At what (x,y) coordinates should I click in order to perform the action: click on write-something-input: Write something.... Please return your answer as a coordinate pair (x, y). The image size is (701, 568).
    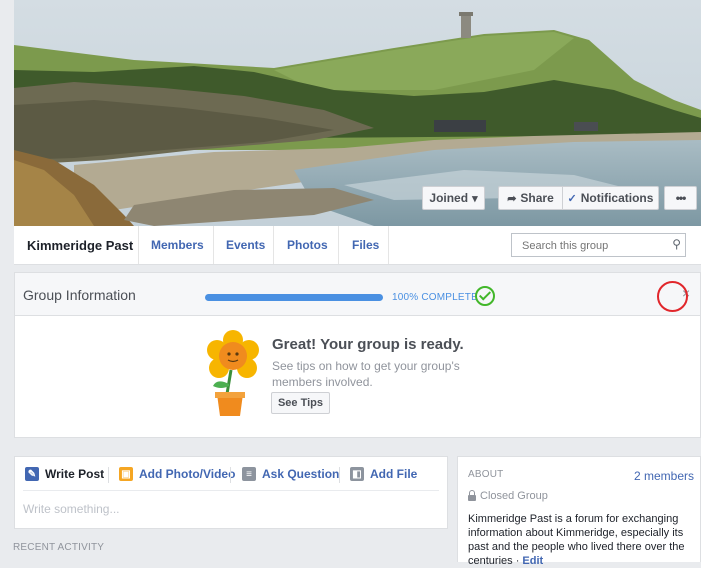
    Looking at the image, I should click on (71, 509).